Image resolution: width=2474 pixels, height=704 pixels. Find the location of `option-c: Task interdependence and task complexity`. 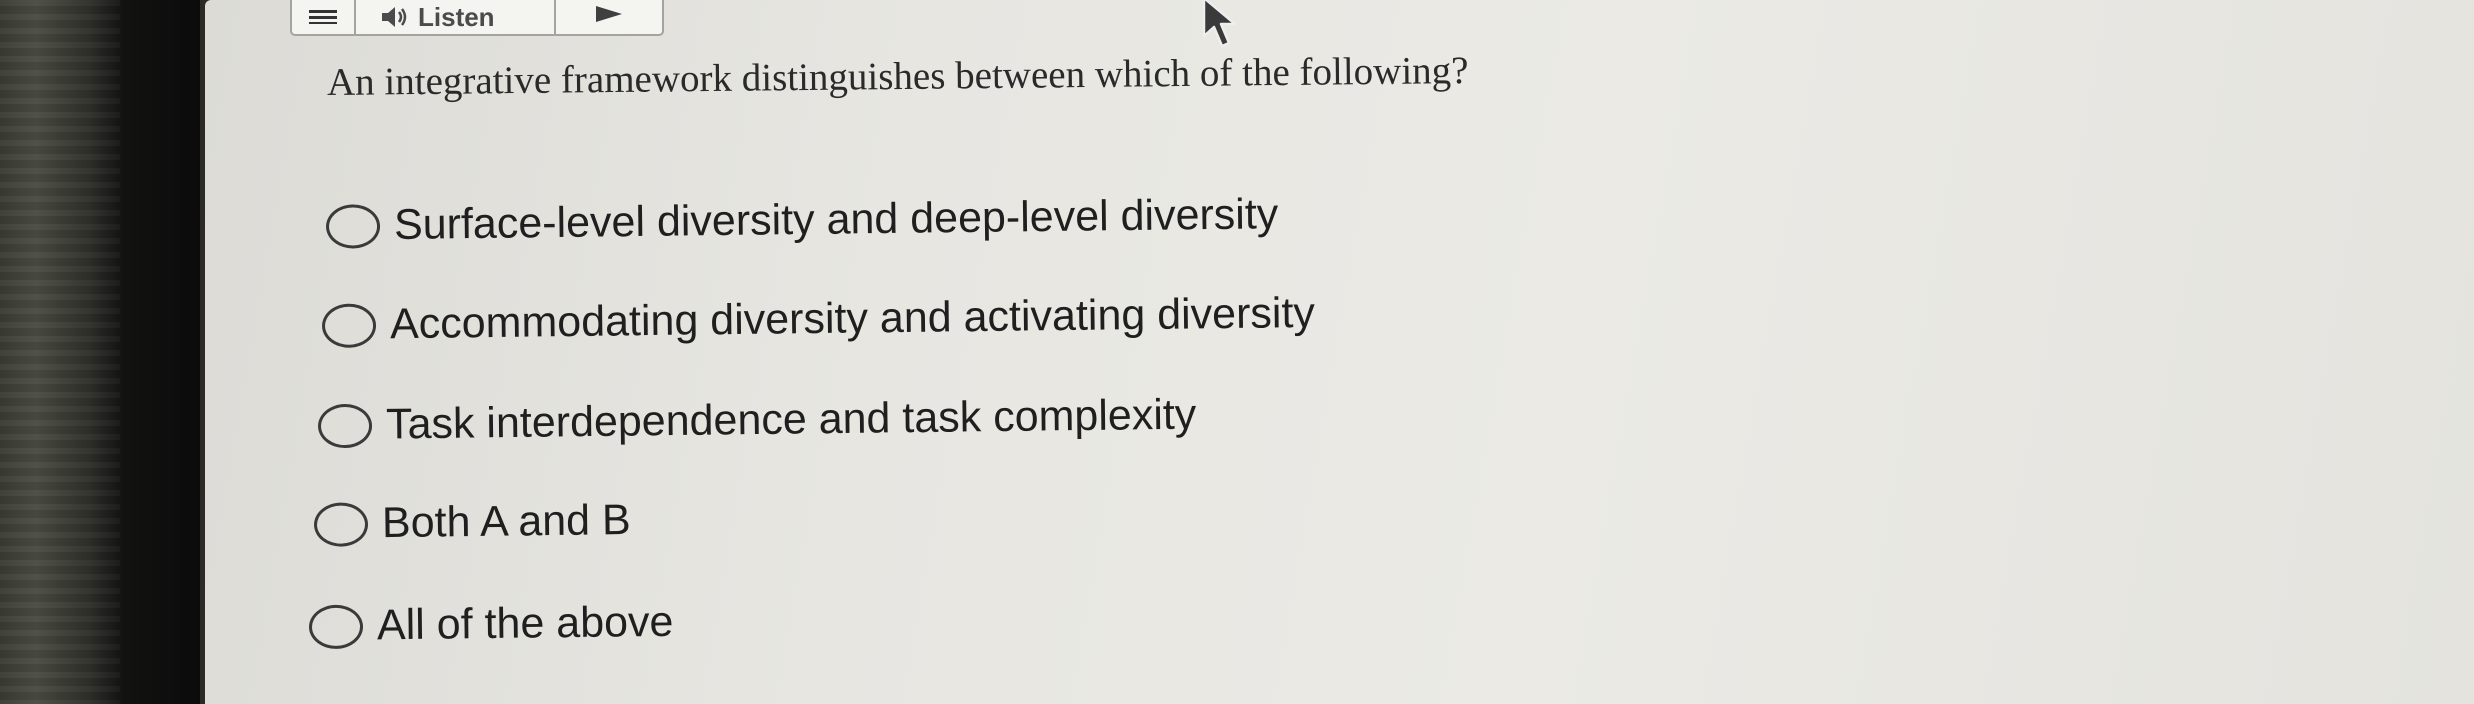

option-c: Task interdependence and task complexity is located at coordinates (757, 420).